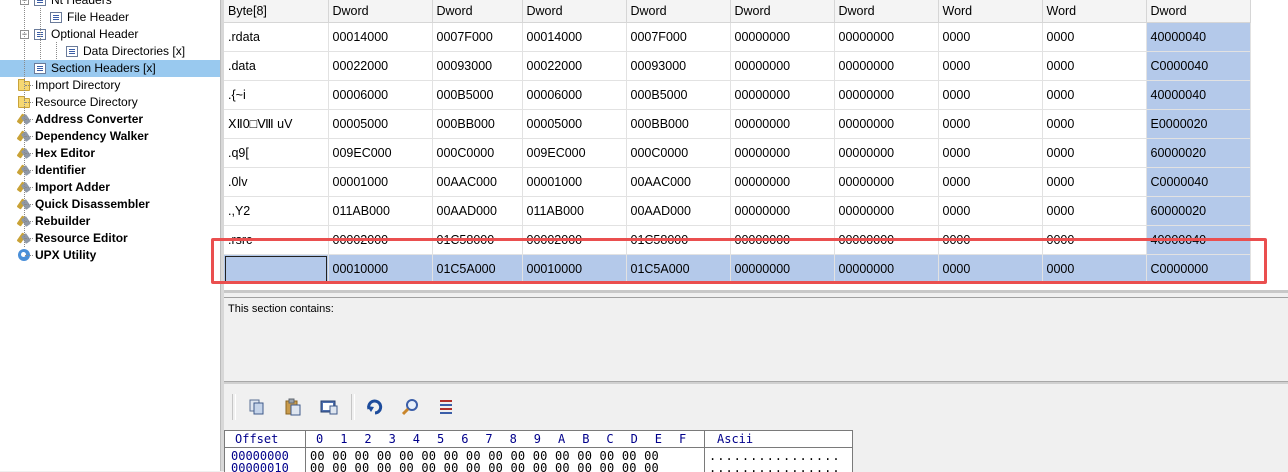 The width and height of the screenshot is (1288, 472). Describe the element at coordinates (1198, 124) in the screenshot. I see `table-cell: E0000020` at that location.